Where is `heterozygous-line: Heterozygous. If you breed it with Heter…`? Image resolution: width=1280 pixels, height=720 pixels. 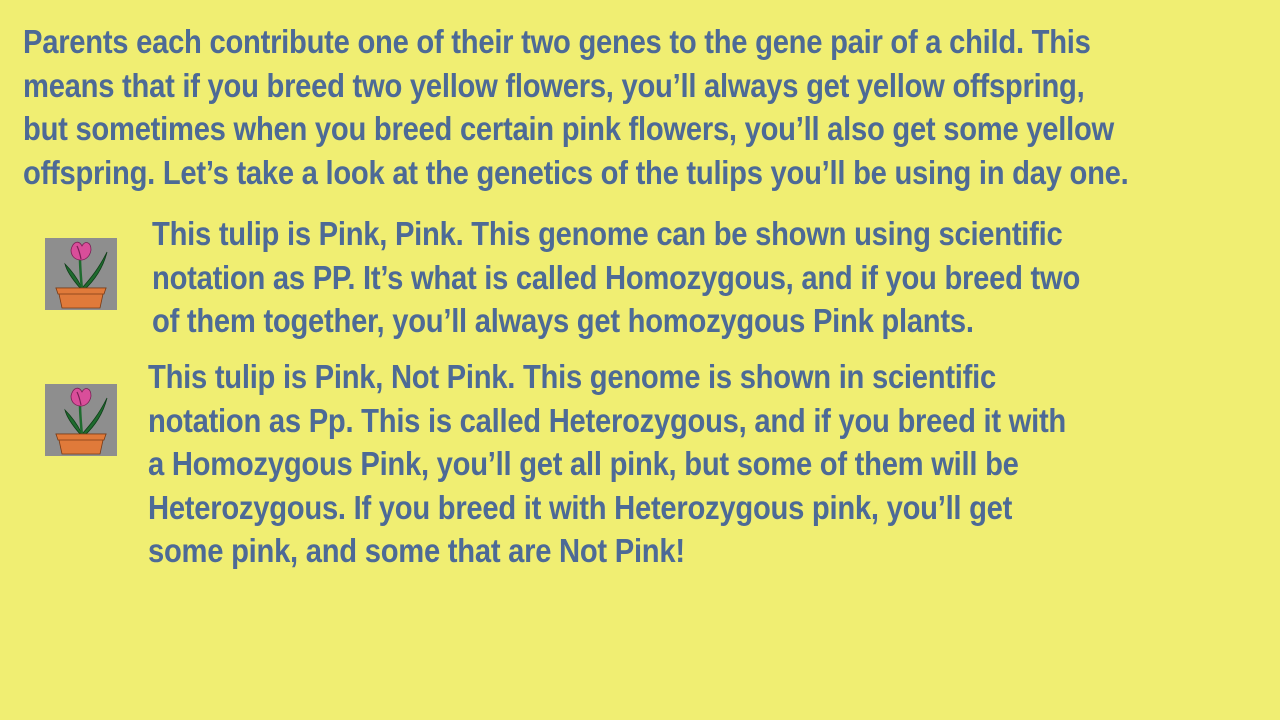
heterozygous-line: Heterozygous. If you breed it with Heter… is located at coordinates (580, 507).